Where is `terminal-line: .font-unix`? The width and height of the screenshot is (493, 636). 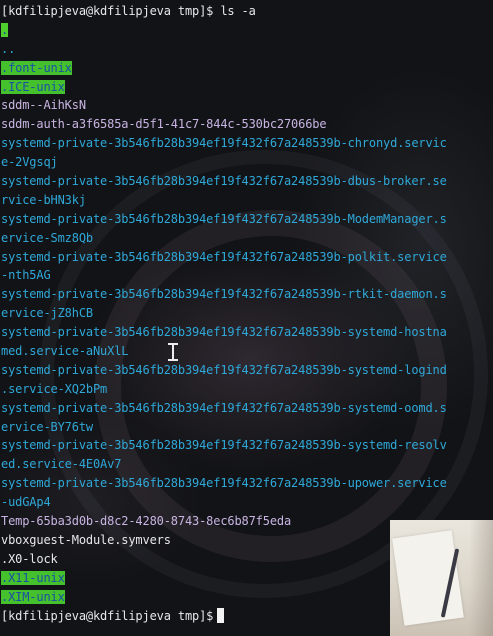
terminal-line: .font-unix is located at coordinates (247, 68).